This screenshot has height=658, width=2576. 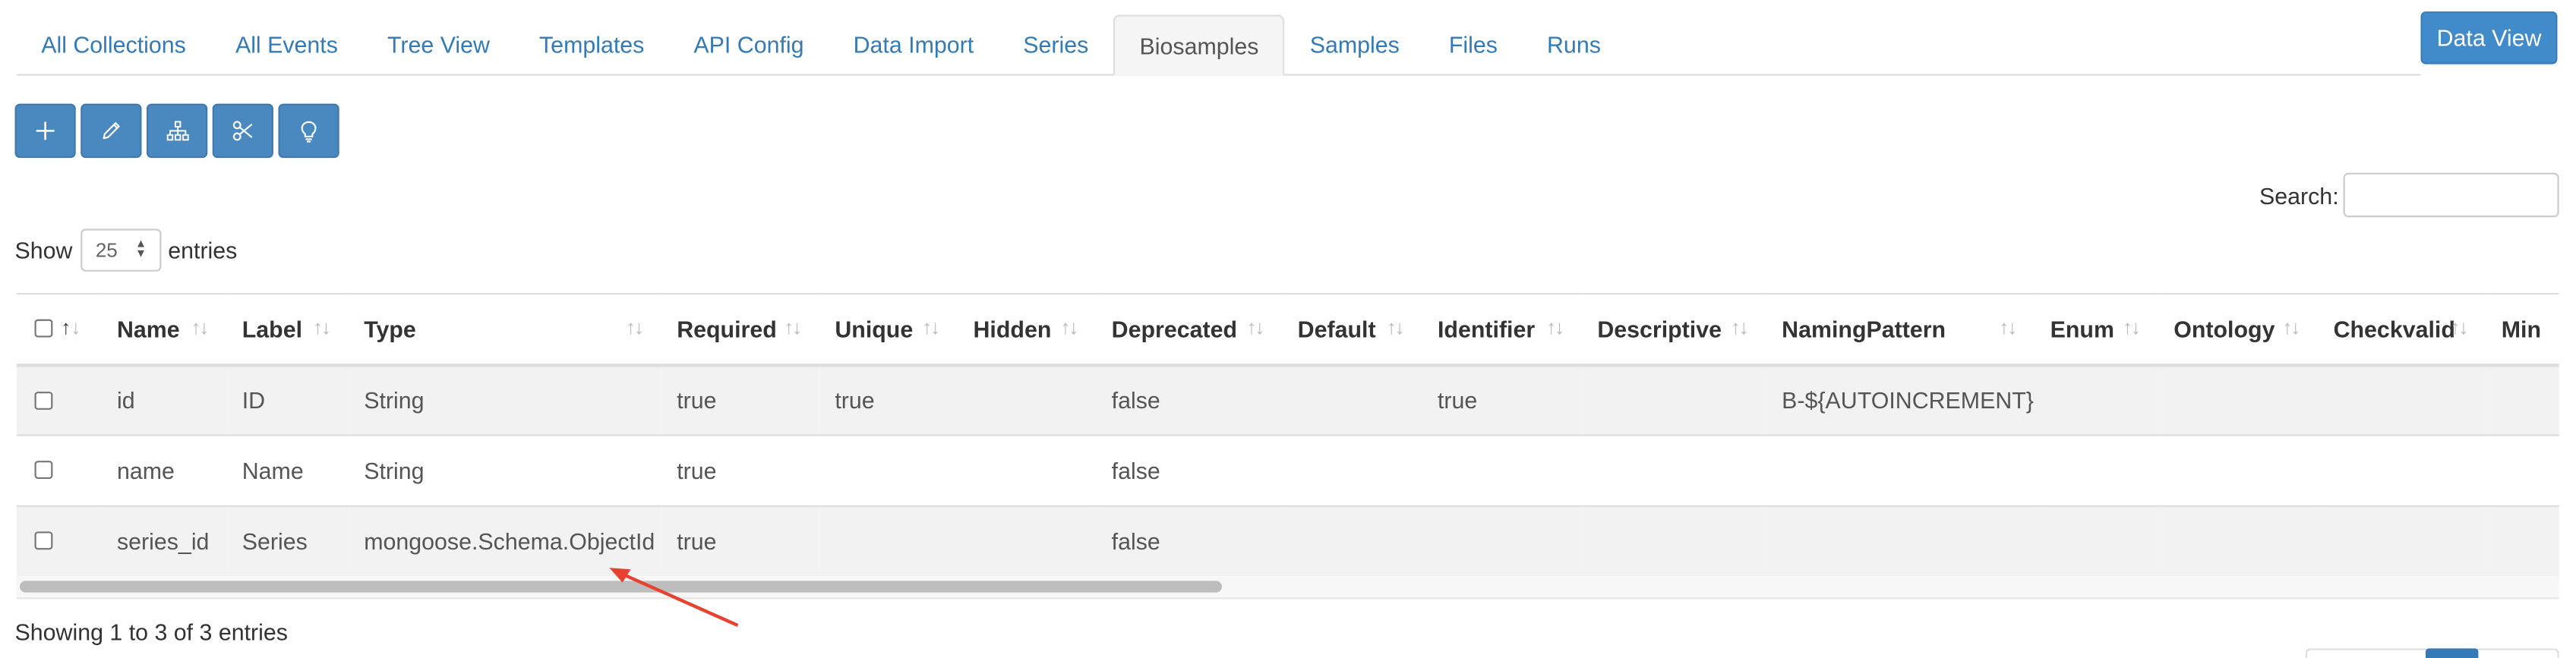 I want to click on show-label: Show, so click(x=43, y=250).